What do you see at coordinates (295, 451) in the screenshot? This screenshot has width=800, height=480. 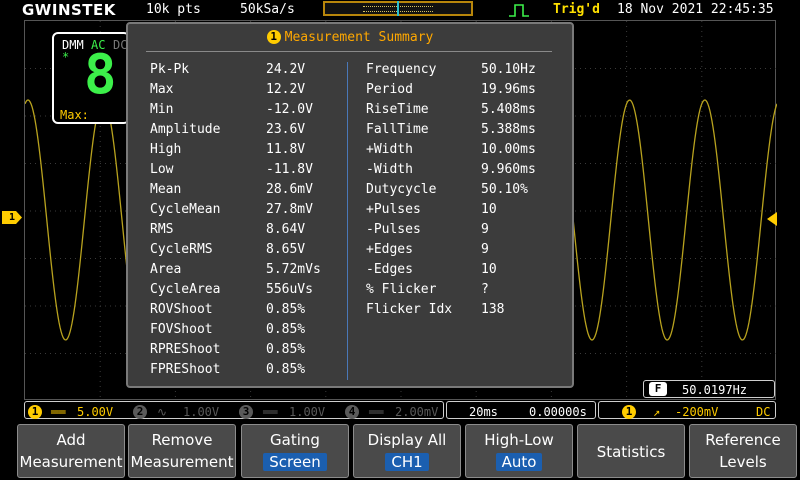 I see `gating-button: Gating Screen` at bounding box center [295, 451].